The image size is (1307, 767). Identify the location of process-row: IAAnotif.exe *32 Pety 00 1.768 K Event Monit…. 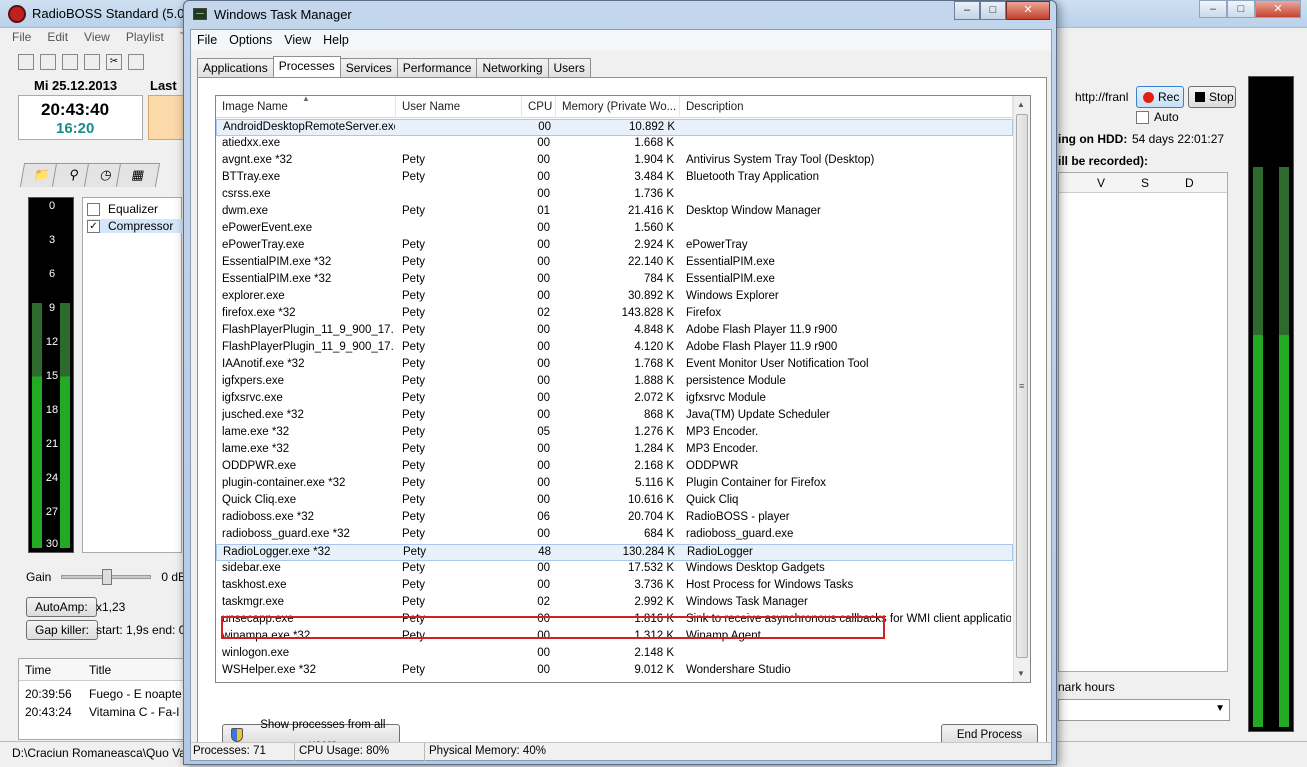
(614, 365).